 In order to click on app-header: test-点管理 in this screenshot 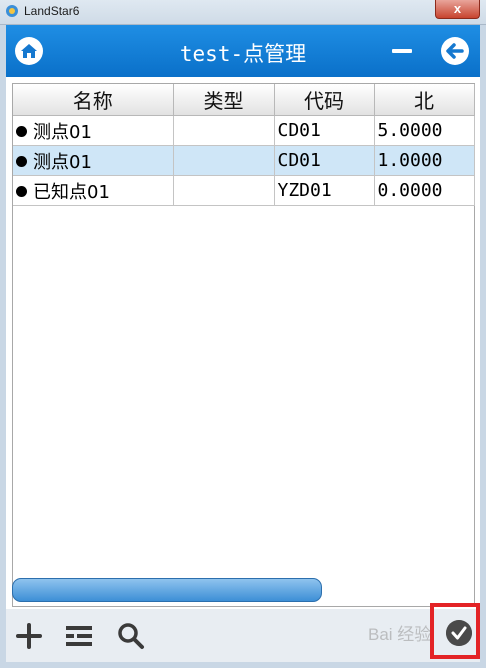, I will do `click(243, 51)`.